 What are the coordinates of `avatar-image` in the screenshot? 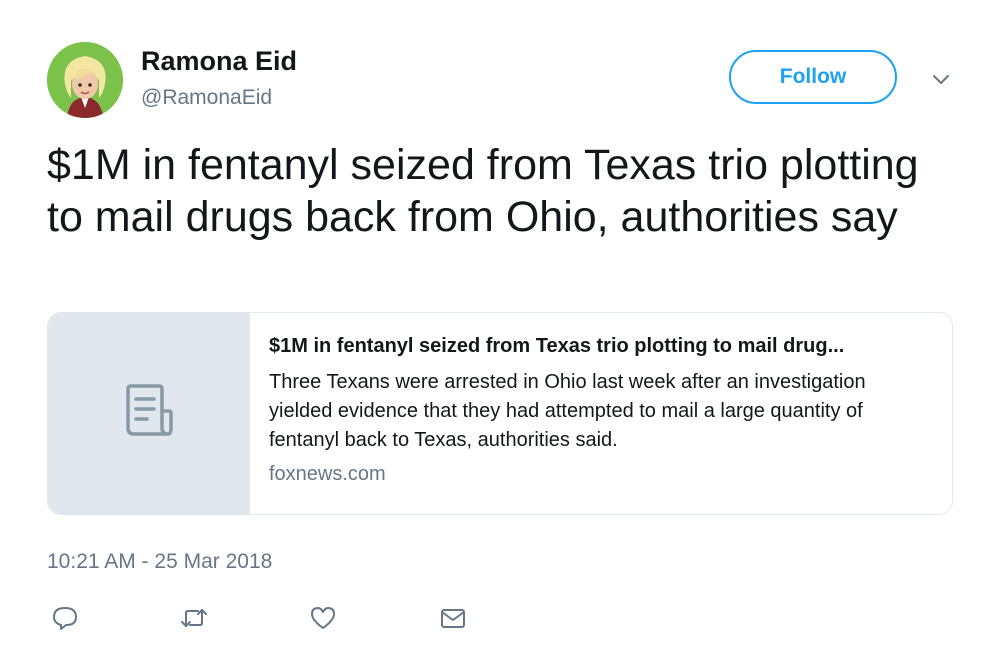 It's located at (85, 80).